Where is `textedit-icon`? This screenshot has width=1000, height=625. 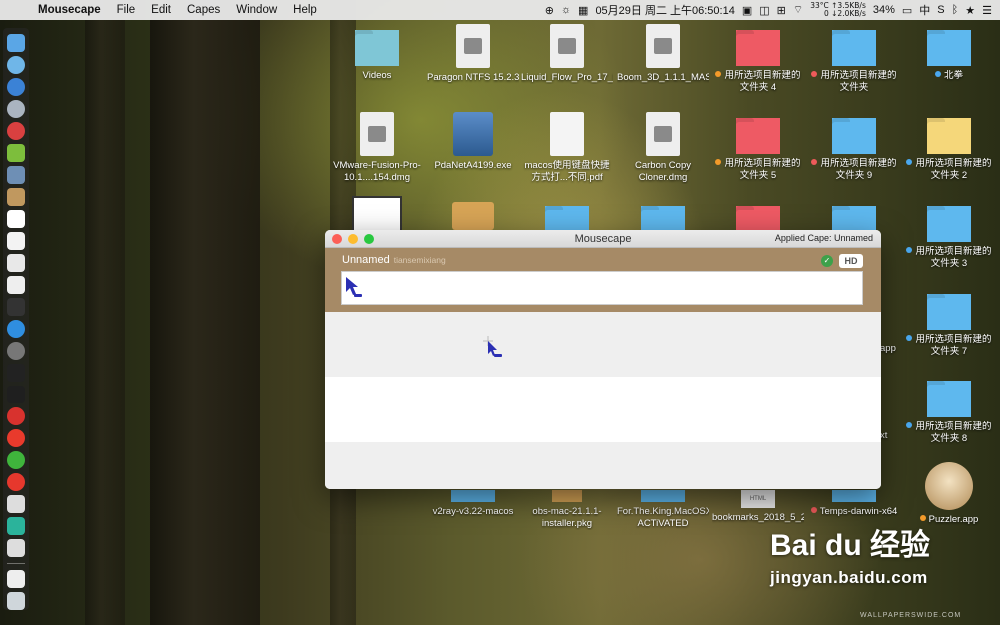 textedit-icon is located at coordinates (16, 284).